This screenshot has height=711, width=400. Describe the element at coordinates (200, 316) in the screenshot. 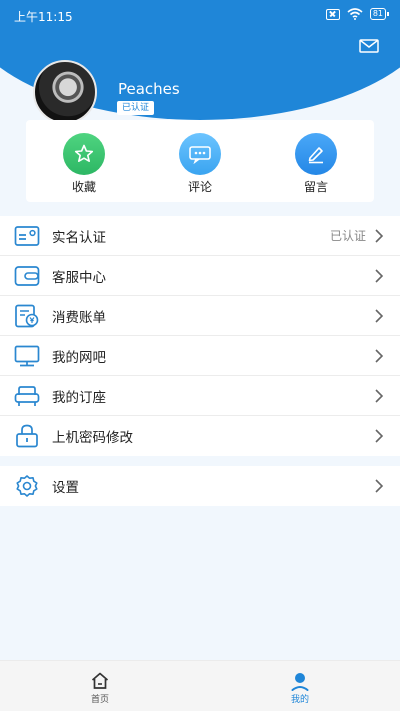

I see `menu-item-bills: 消费账单` at that location.